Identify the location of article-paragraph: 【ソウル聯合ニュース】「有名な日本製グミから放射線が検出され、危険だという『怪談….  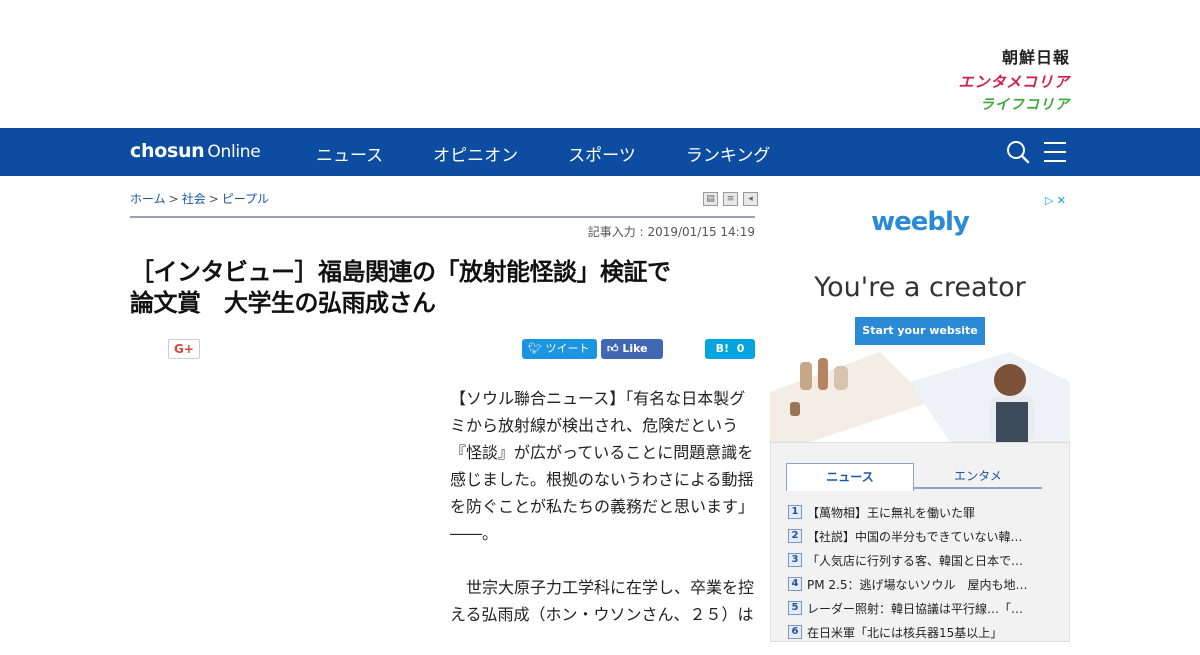
(602, 466).